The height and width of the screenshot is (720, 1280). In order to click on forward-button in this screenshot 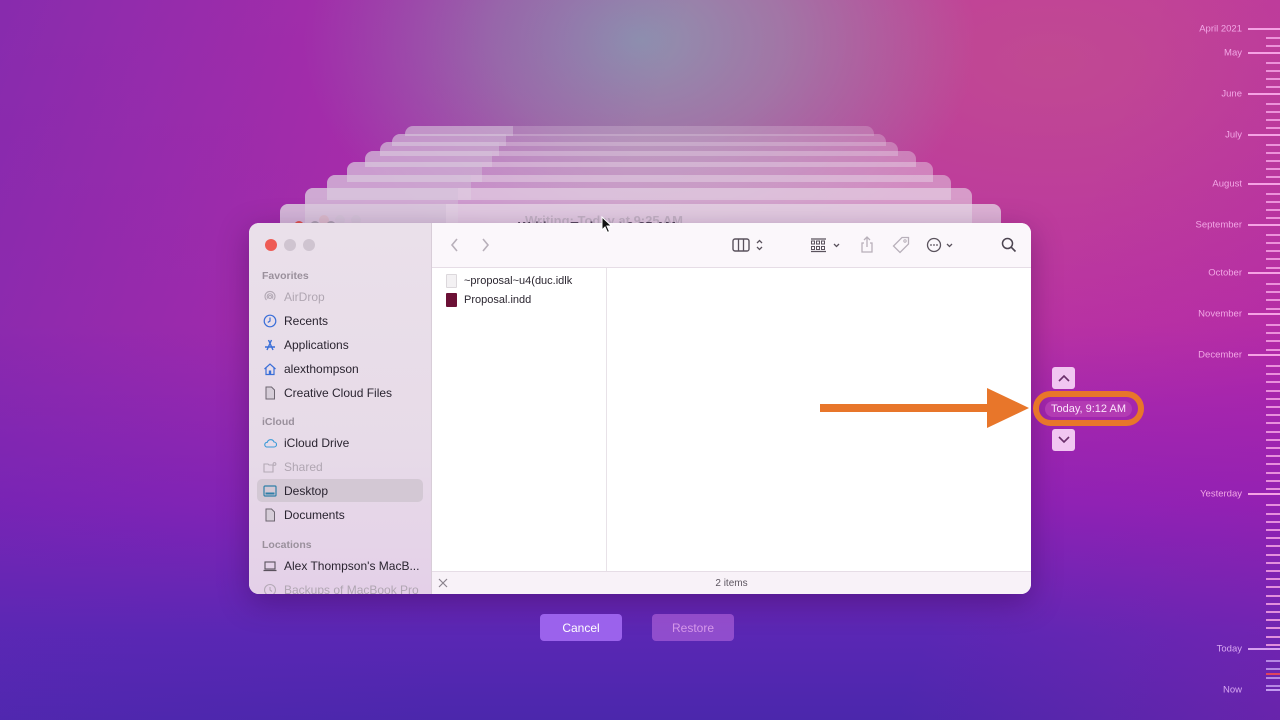, I will do `click(485, 245)`.